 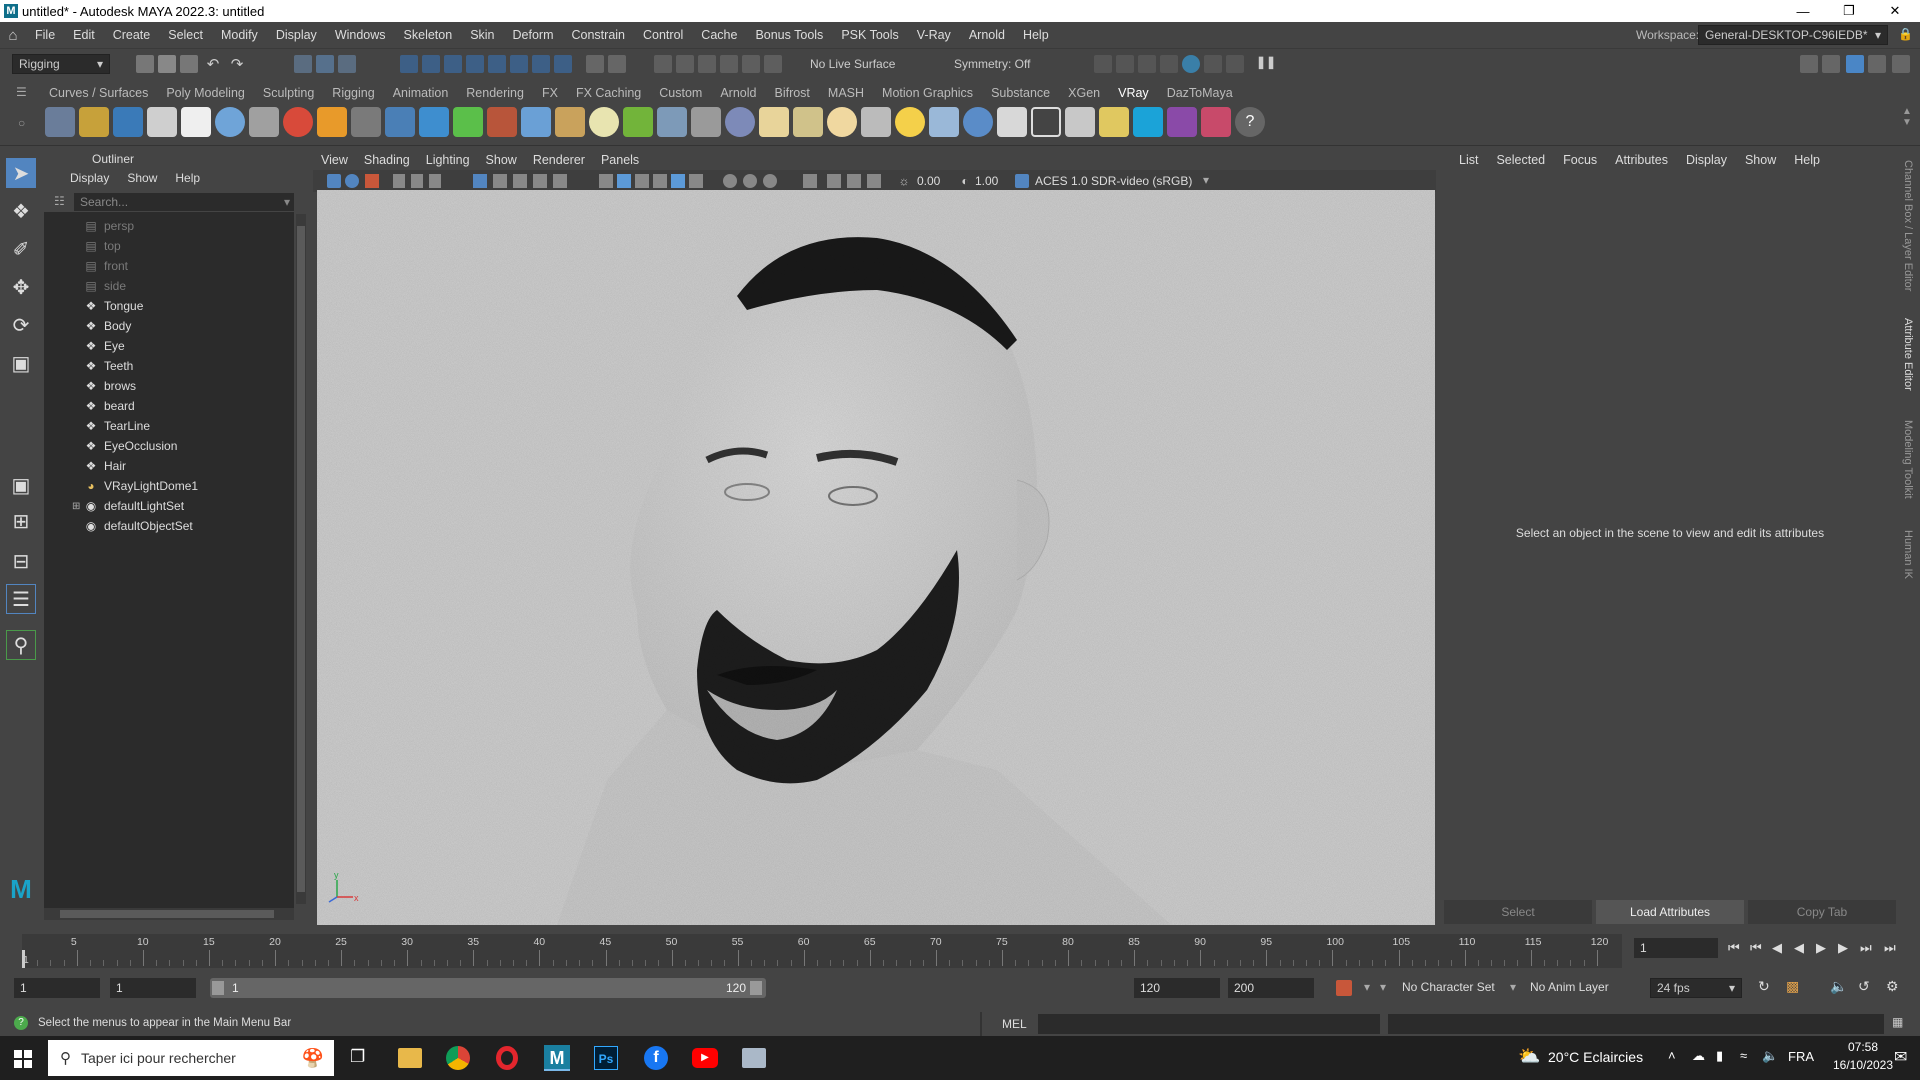 What do you see at coordinates (21, 173) in the screenshot?
I see `select-tool-icon: ➤` at bounding box center [21, 173].